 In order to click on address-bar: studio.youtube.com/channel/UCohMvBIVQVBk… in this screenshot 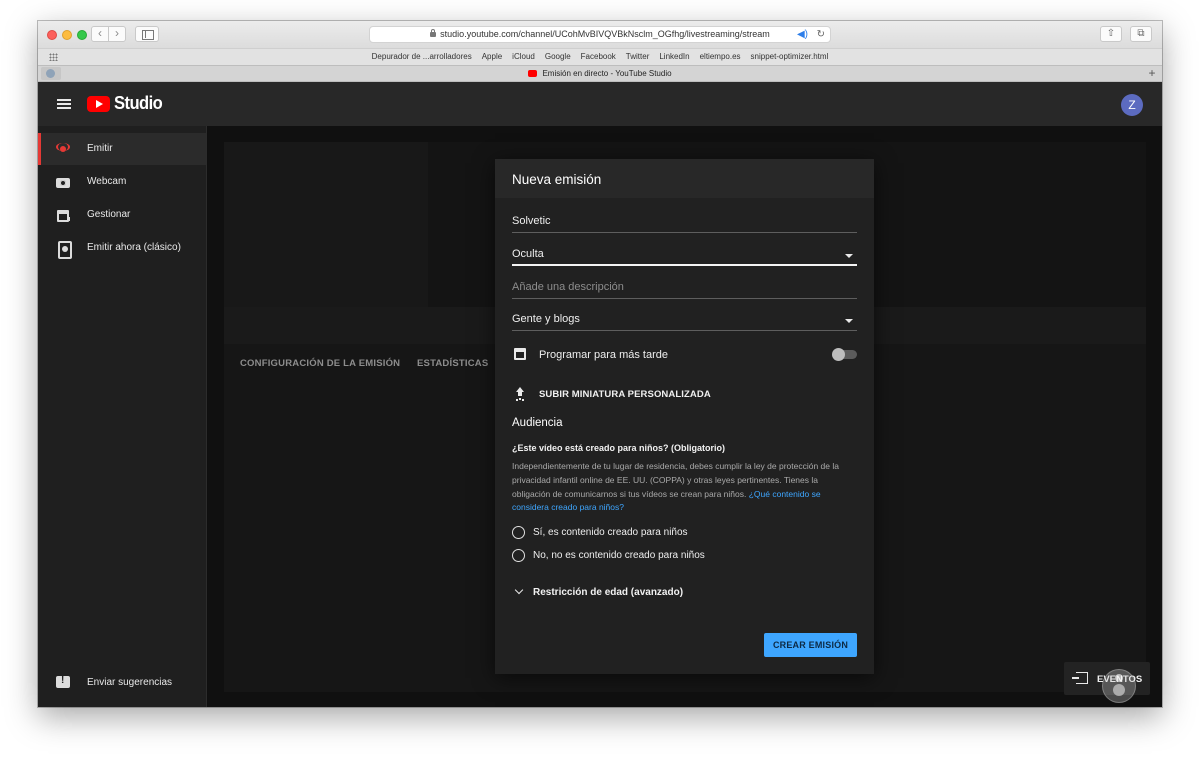, I will do `click(600, 34)`.